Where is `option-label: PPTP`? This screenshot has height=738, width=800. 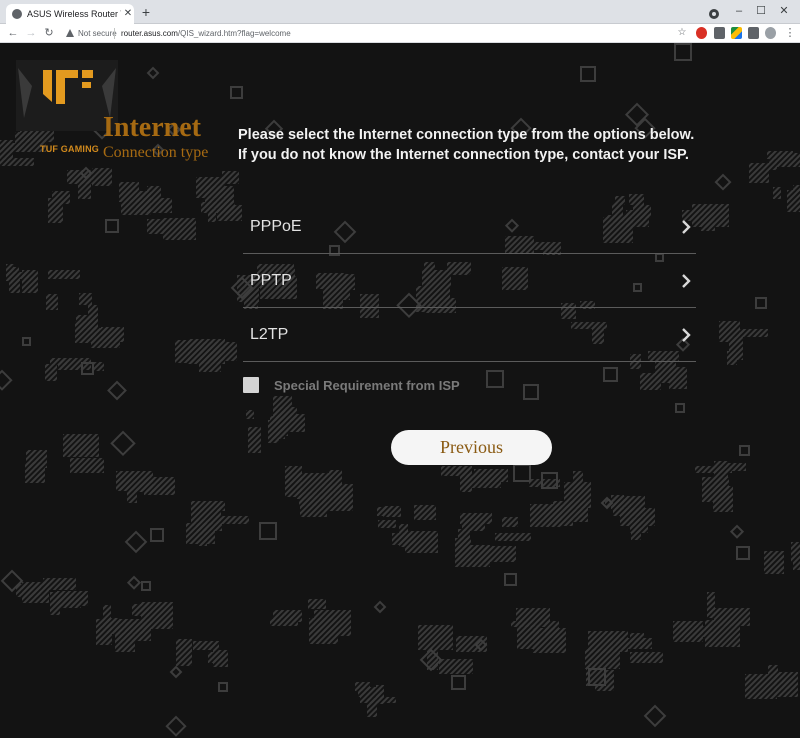
option-label: PPTP is located at coordinates (271, 280).